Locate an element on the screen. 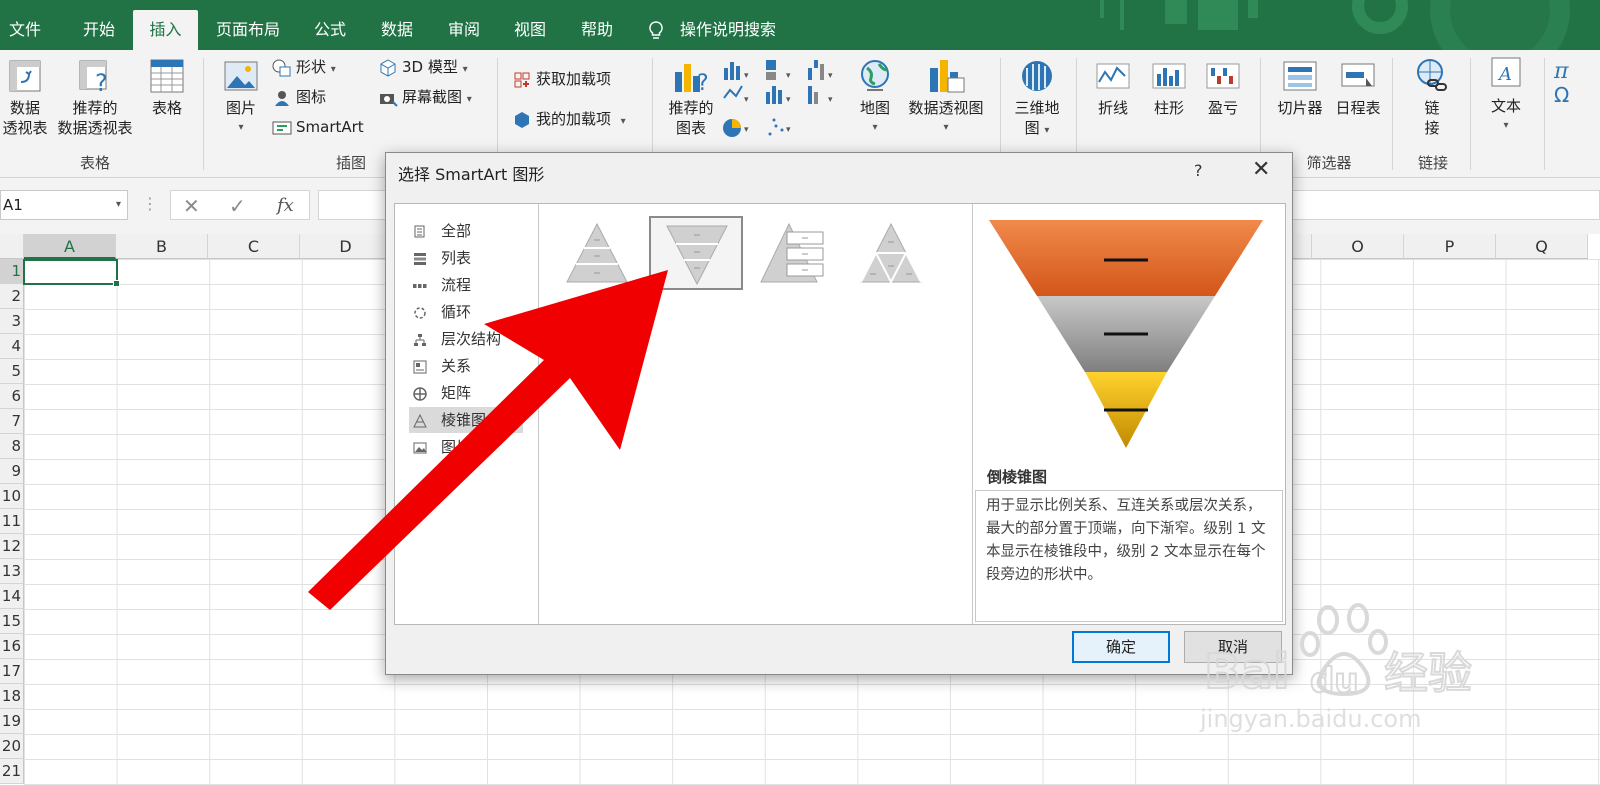 Image resolution: width=1600 pixels, height=785 pixels. name-box: A1 ▾ is located at coordinates (64, 205).